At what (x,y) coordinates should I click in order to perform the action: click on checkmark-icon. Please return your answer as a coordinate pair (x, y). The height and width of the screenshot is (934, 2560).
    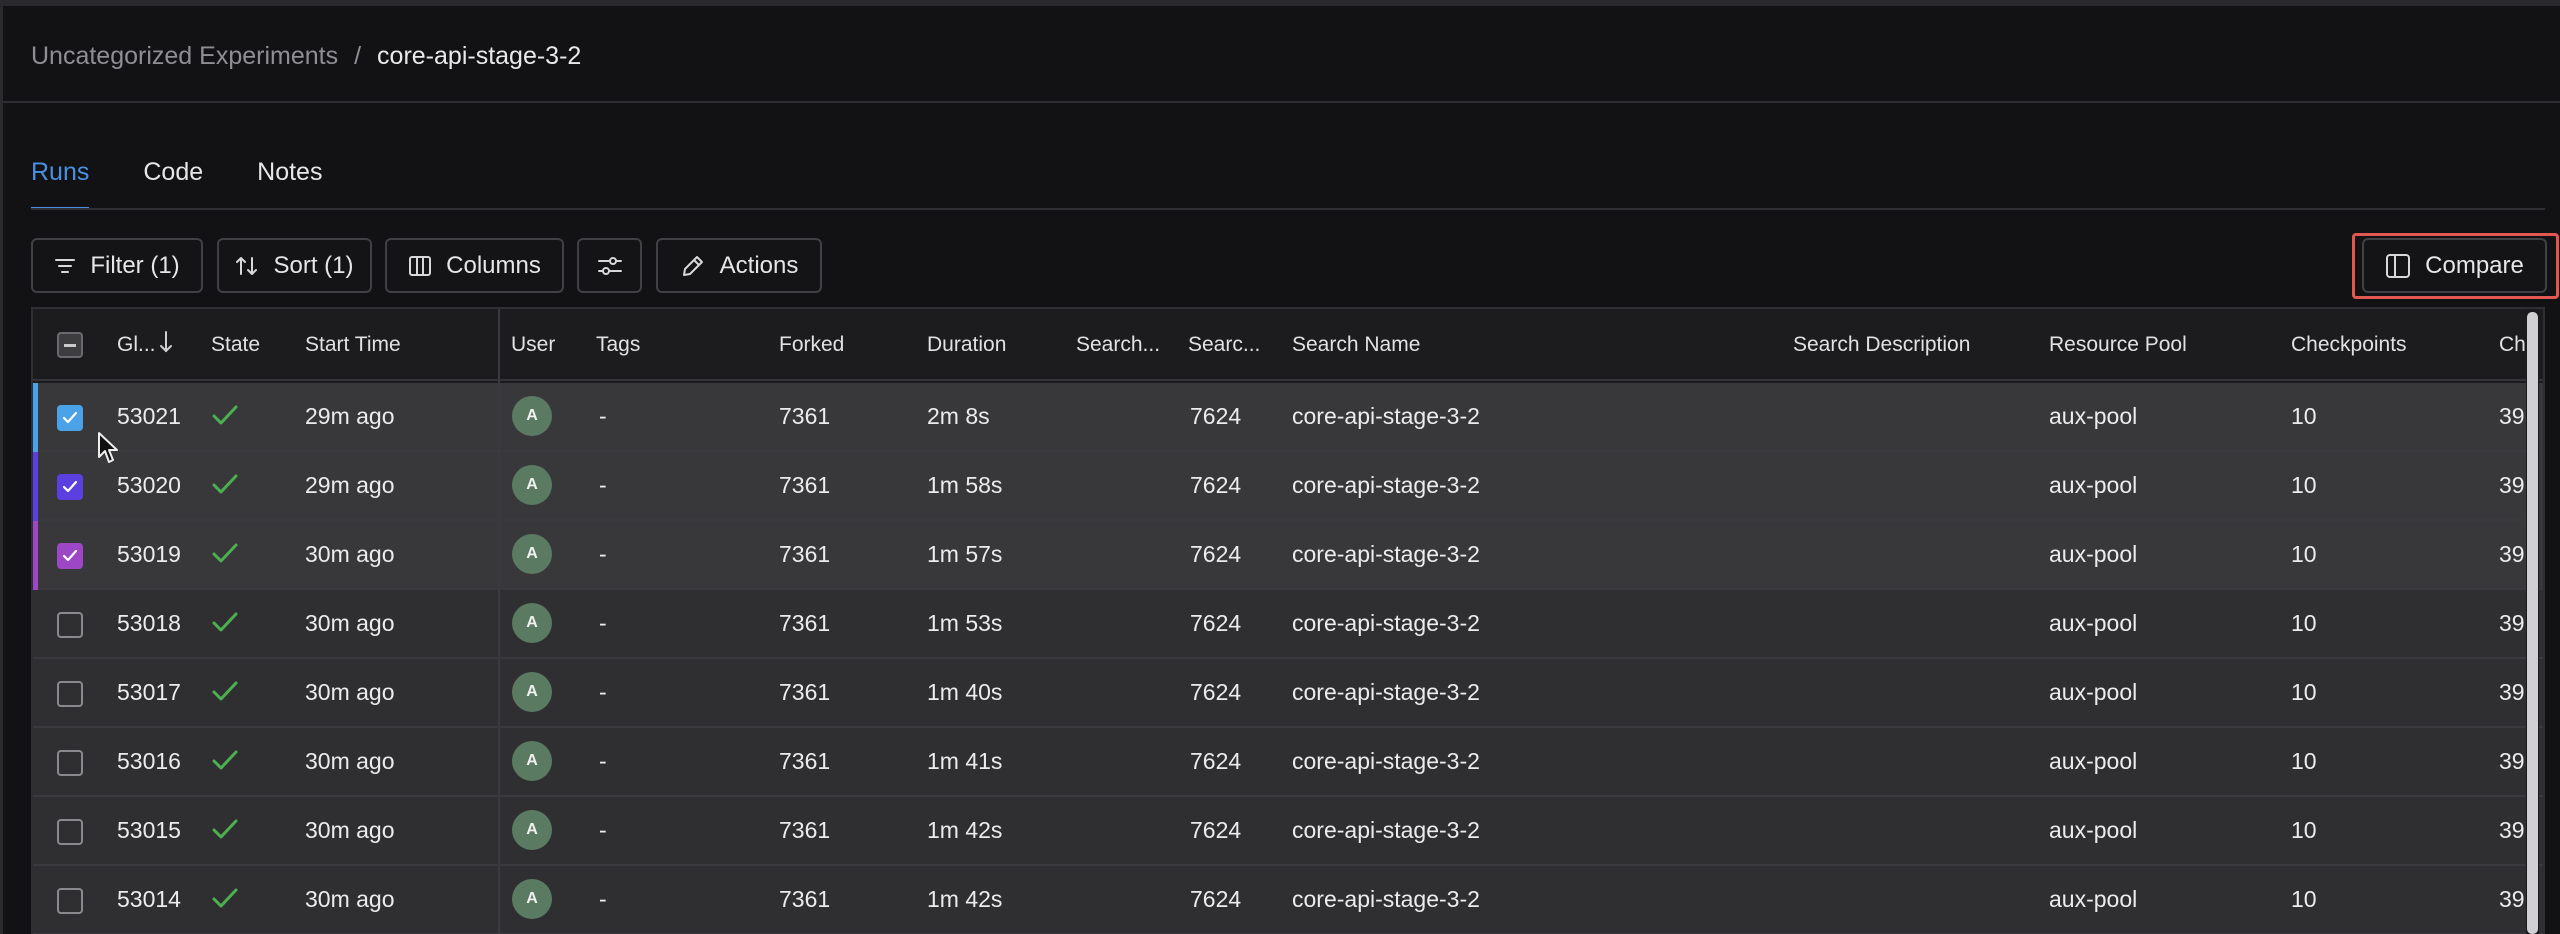
    Looking at the image, I should click on (70, 486).